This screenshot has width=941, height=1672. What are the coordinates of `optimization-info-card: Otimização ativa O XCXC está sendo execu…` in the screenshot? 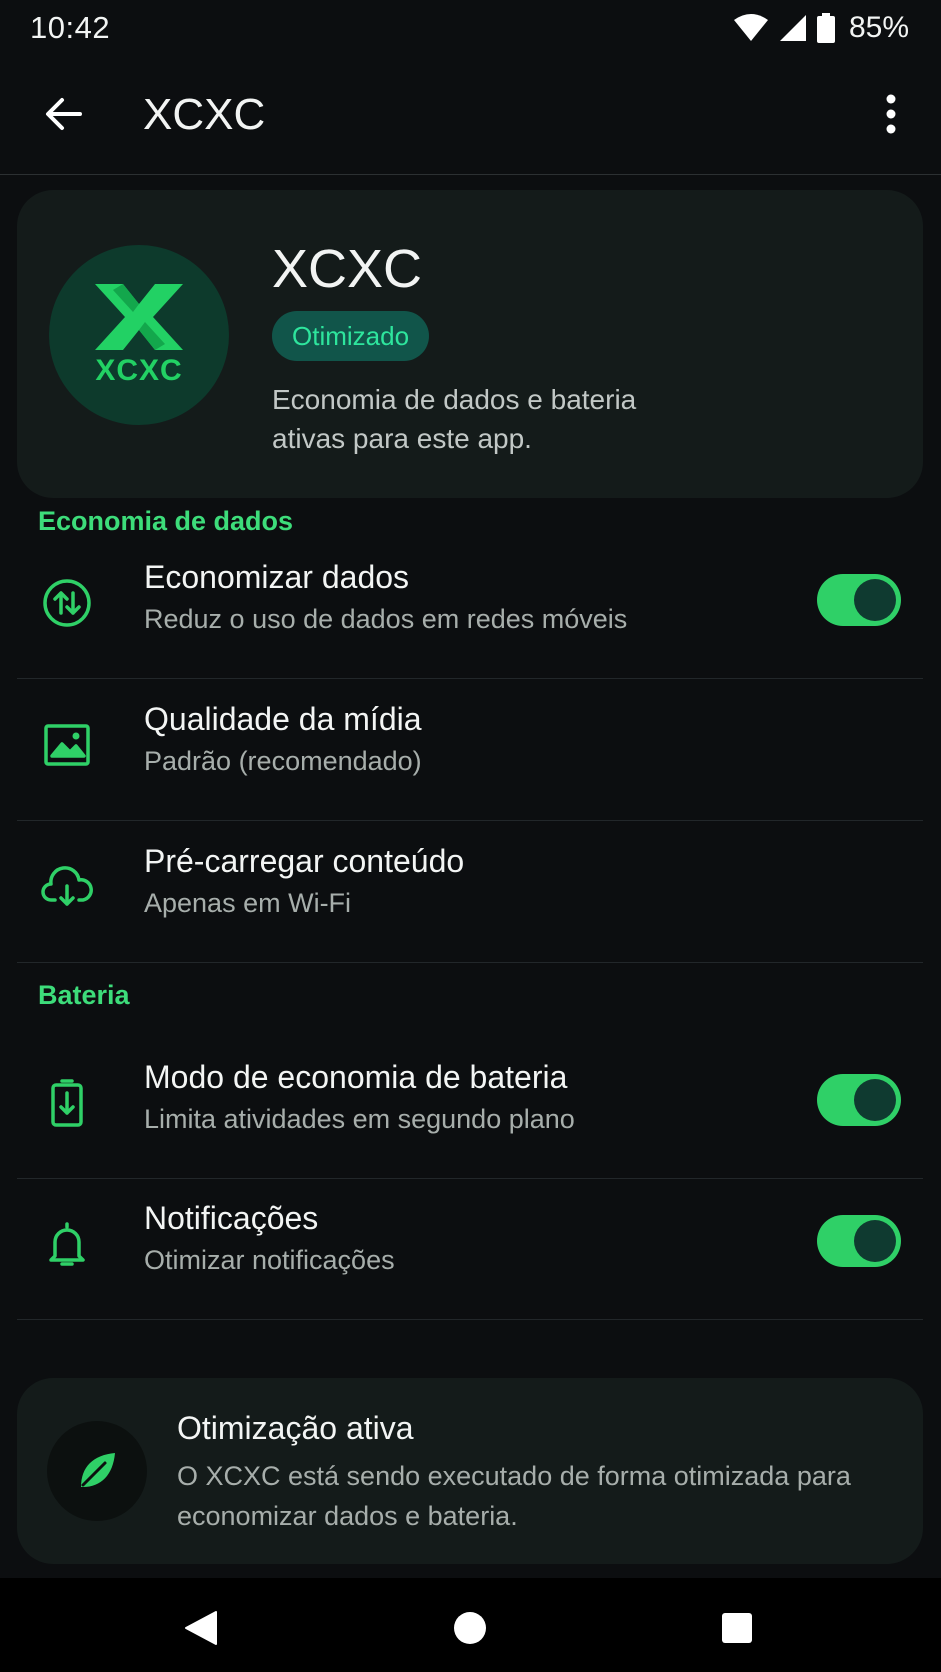 It's located at (470, 1471).